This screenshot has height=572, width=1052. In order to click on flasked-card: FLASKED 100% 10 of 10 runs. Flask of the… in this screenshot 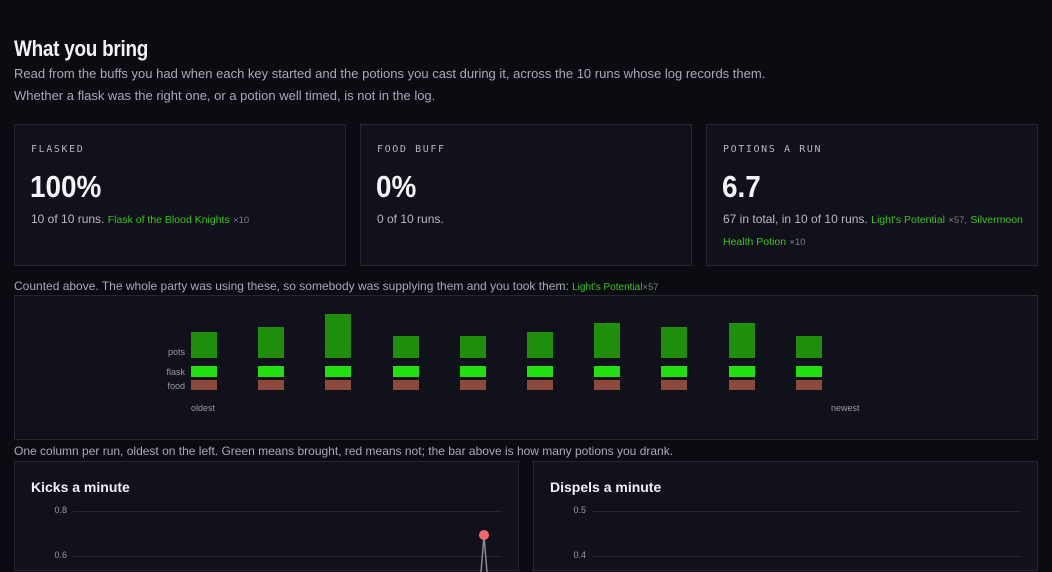, I will do `click(180, 195)`.